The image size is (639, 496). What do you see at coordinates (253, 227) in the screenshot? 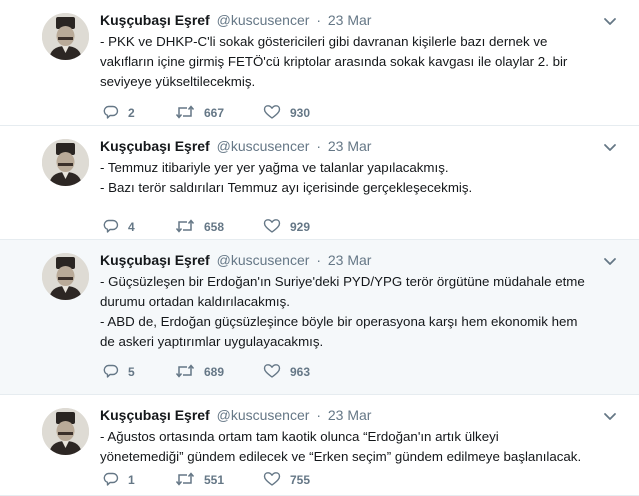
I see `tweet-actions: 4 658 929` at bounding box center [253, 227].